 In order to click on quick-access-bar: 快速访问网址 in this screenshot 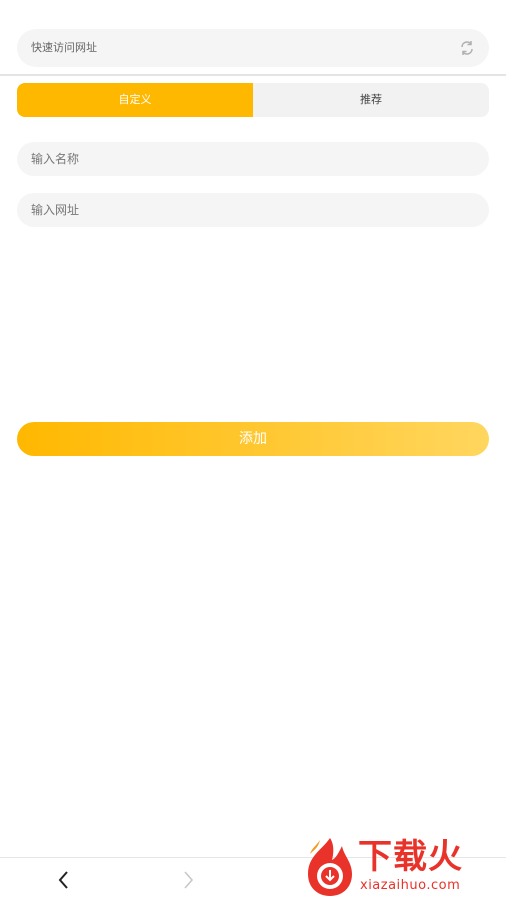, I will do `click(253, 48)`.